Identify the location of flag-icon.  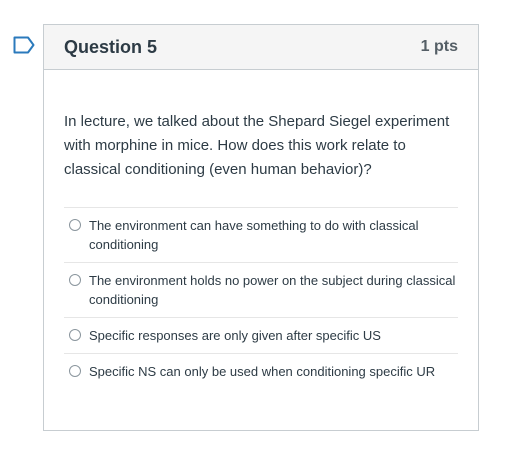
(24, 45).